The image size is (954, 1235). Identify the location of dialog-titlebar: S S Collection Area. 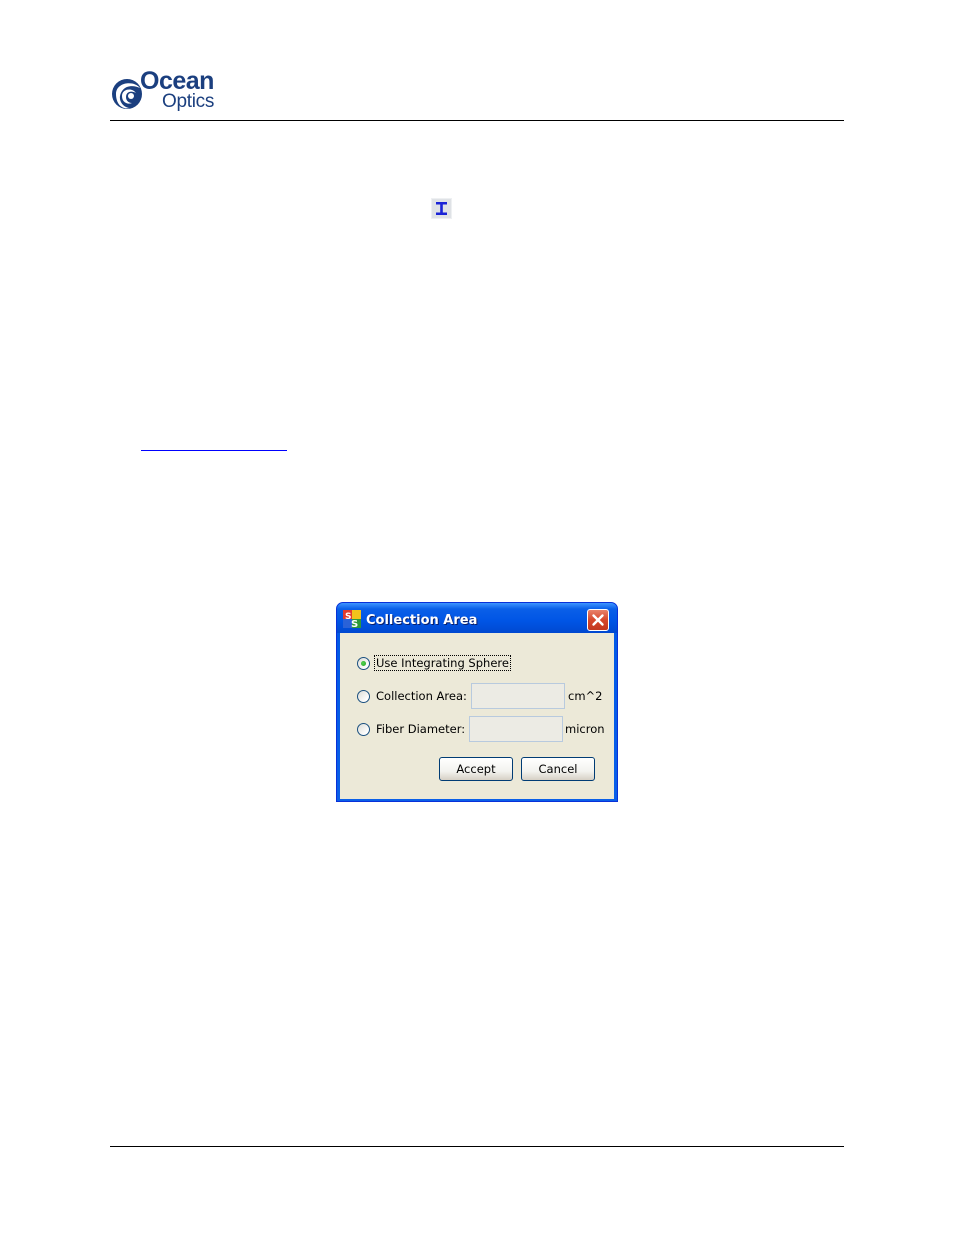
(477, 618).